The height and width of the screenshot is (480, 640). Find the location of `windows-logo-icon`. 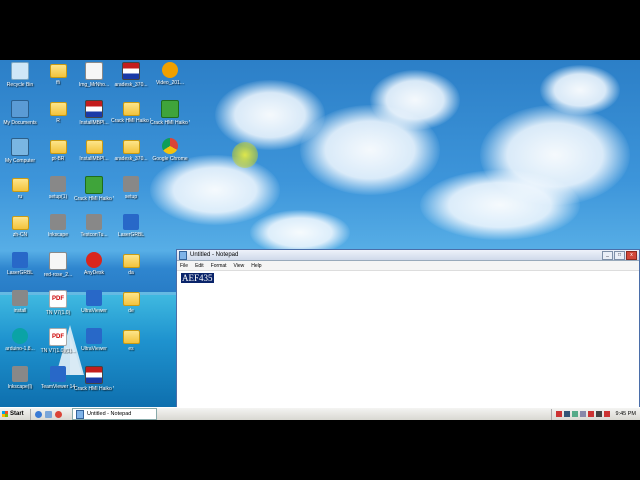

windows-logo-icon is located at coordinates (5, 414).